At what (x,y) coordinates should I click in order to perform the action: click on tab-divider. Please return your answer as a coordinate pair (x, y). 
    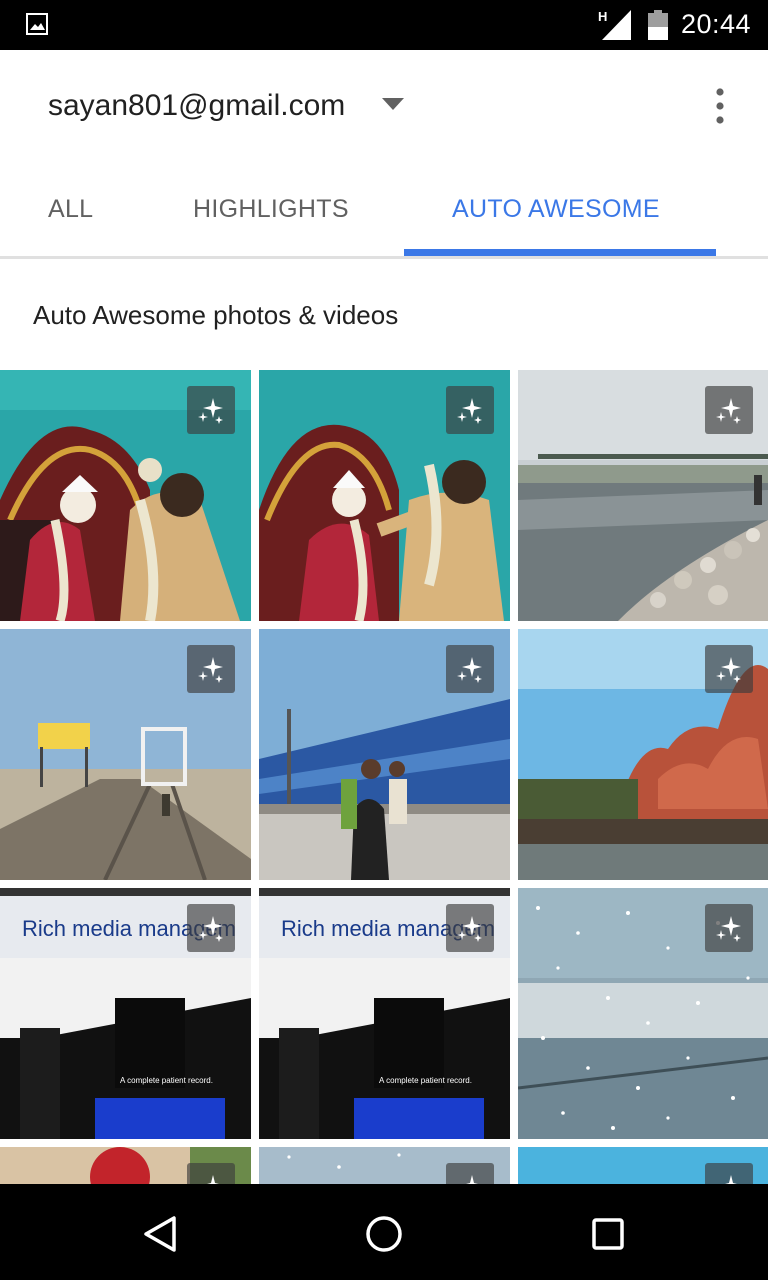
    Looking at the image, I should click on (384, 257).